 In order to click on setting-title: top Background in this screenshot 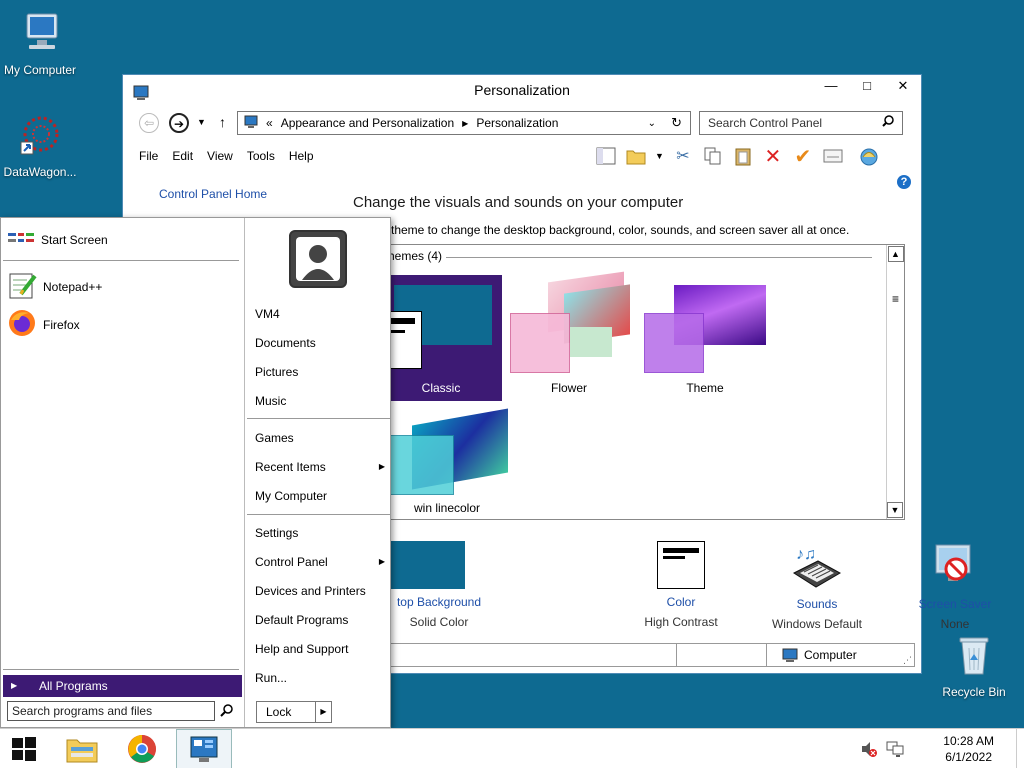, I will do `click(439, 602)`.